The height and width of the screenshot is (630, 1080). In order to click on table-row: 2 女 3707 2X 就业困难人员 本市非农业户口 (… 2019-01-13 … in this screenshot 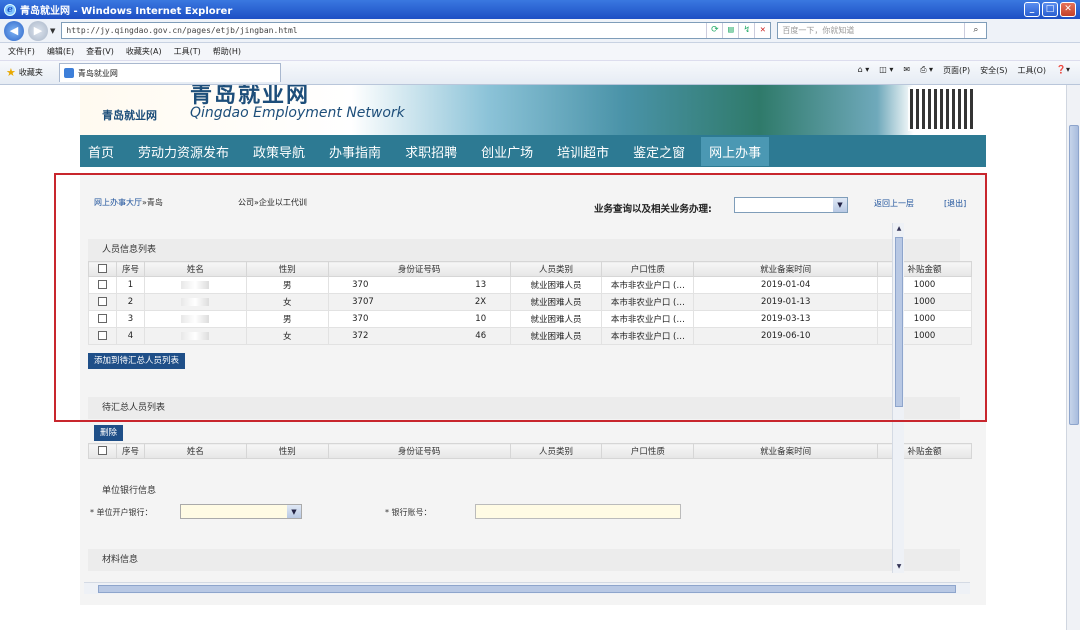, I will do `click(530, 302)`.